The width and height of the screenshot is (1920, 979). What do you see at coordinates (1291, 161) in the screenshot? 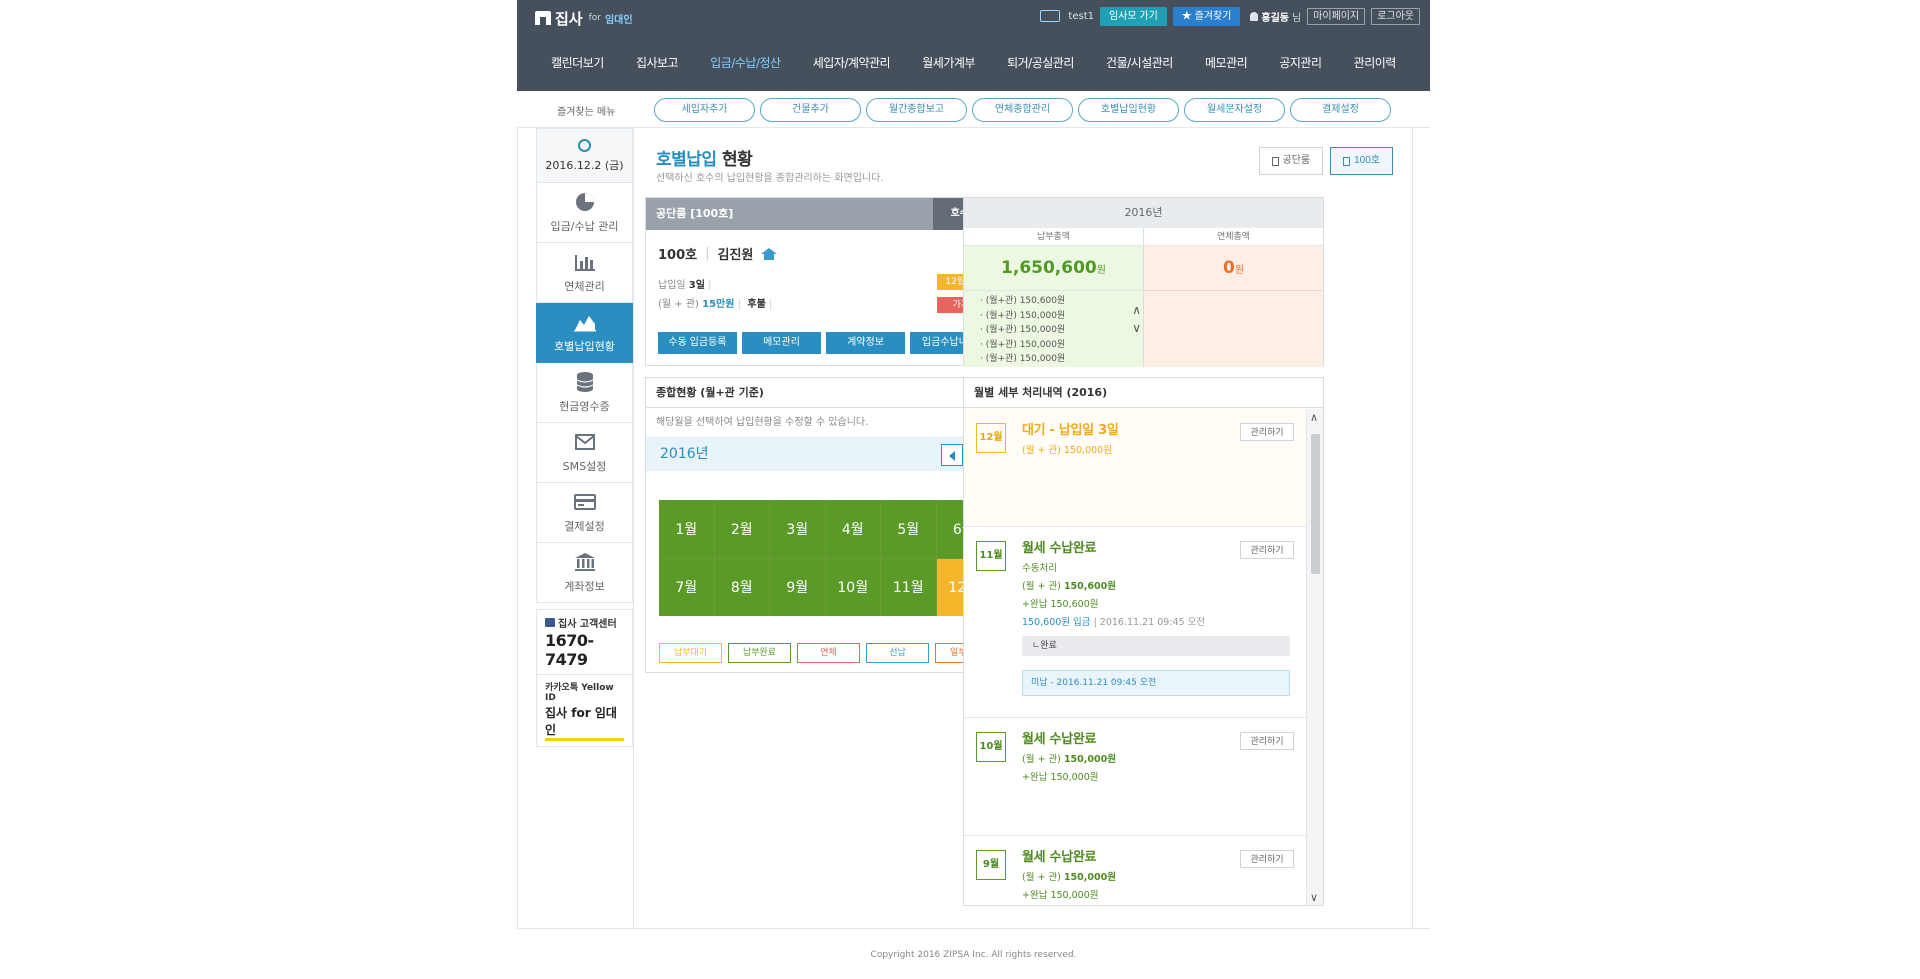
I see `building-button: 공단룸` at bounding box center [1291, 161].